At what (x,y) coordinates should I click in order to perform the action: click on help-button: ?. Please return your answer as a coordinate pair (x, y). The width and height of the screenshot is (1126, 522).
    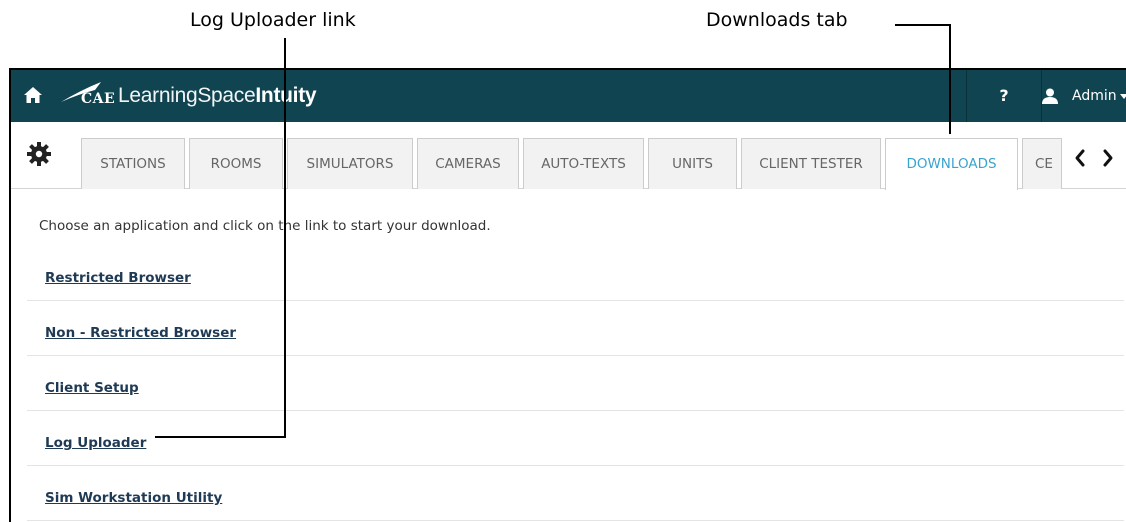
    Looking at the image, I should click on (1004, 96).